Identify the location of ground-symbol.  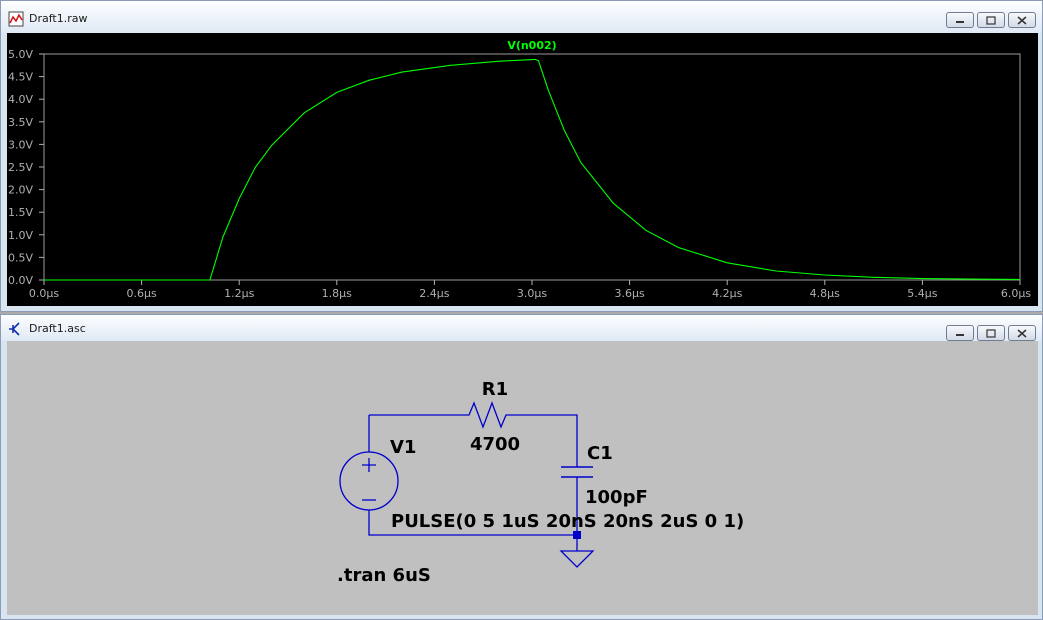
(577, 559).